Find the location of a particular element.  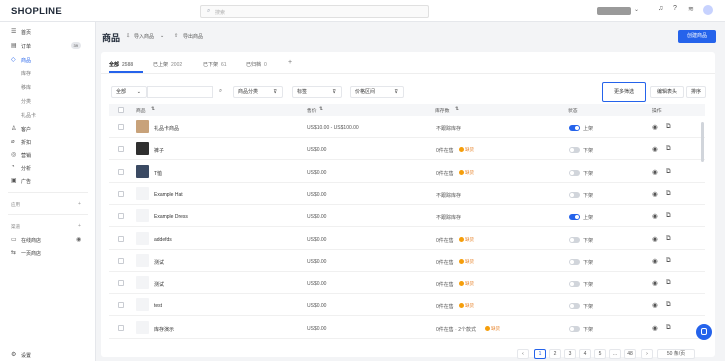

search-icon: ⌕ is located at coordinates (220, 91).